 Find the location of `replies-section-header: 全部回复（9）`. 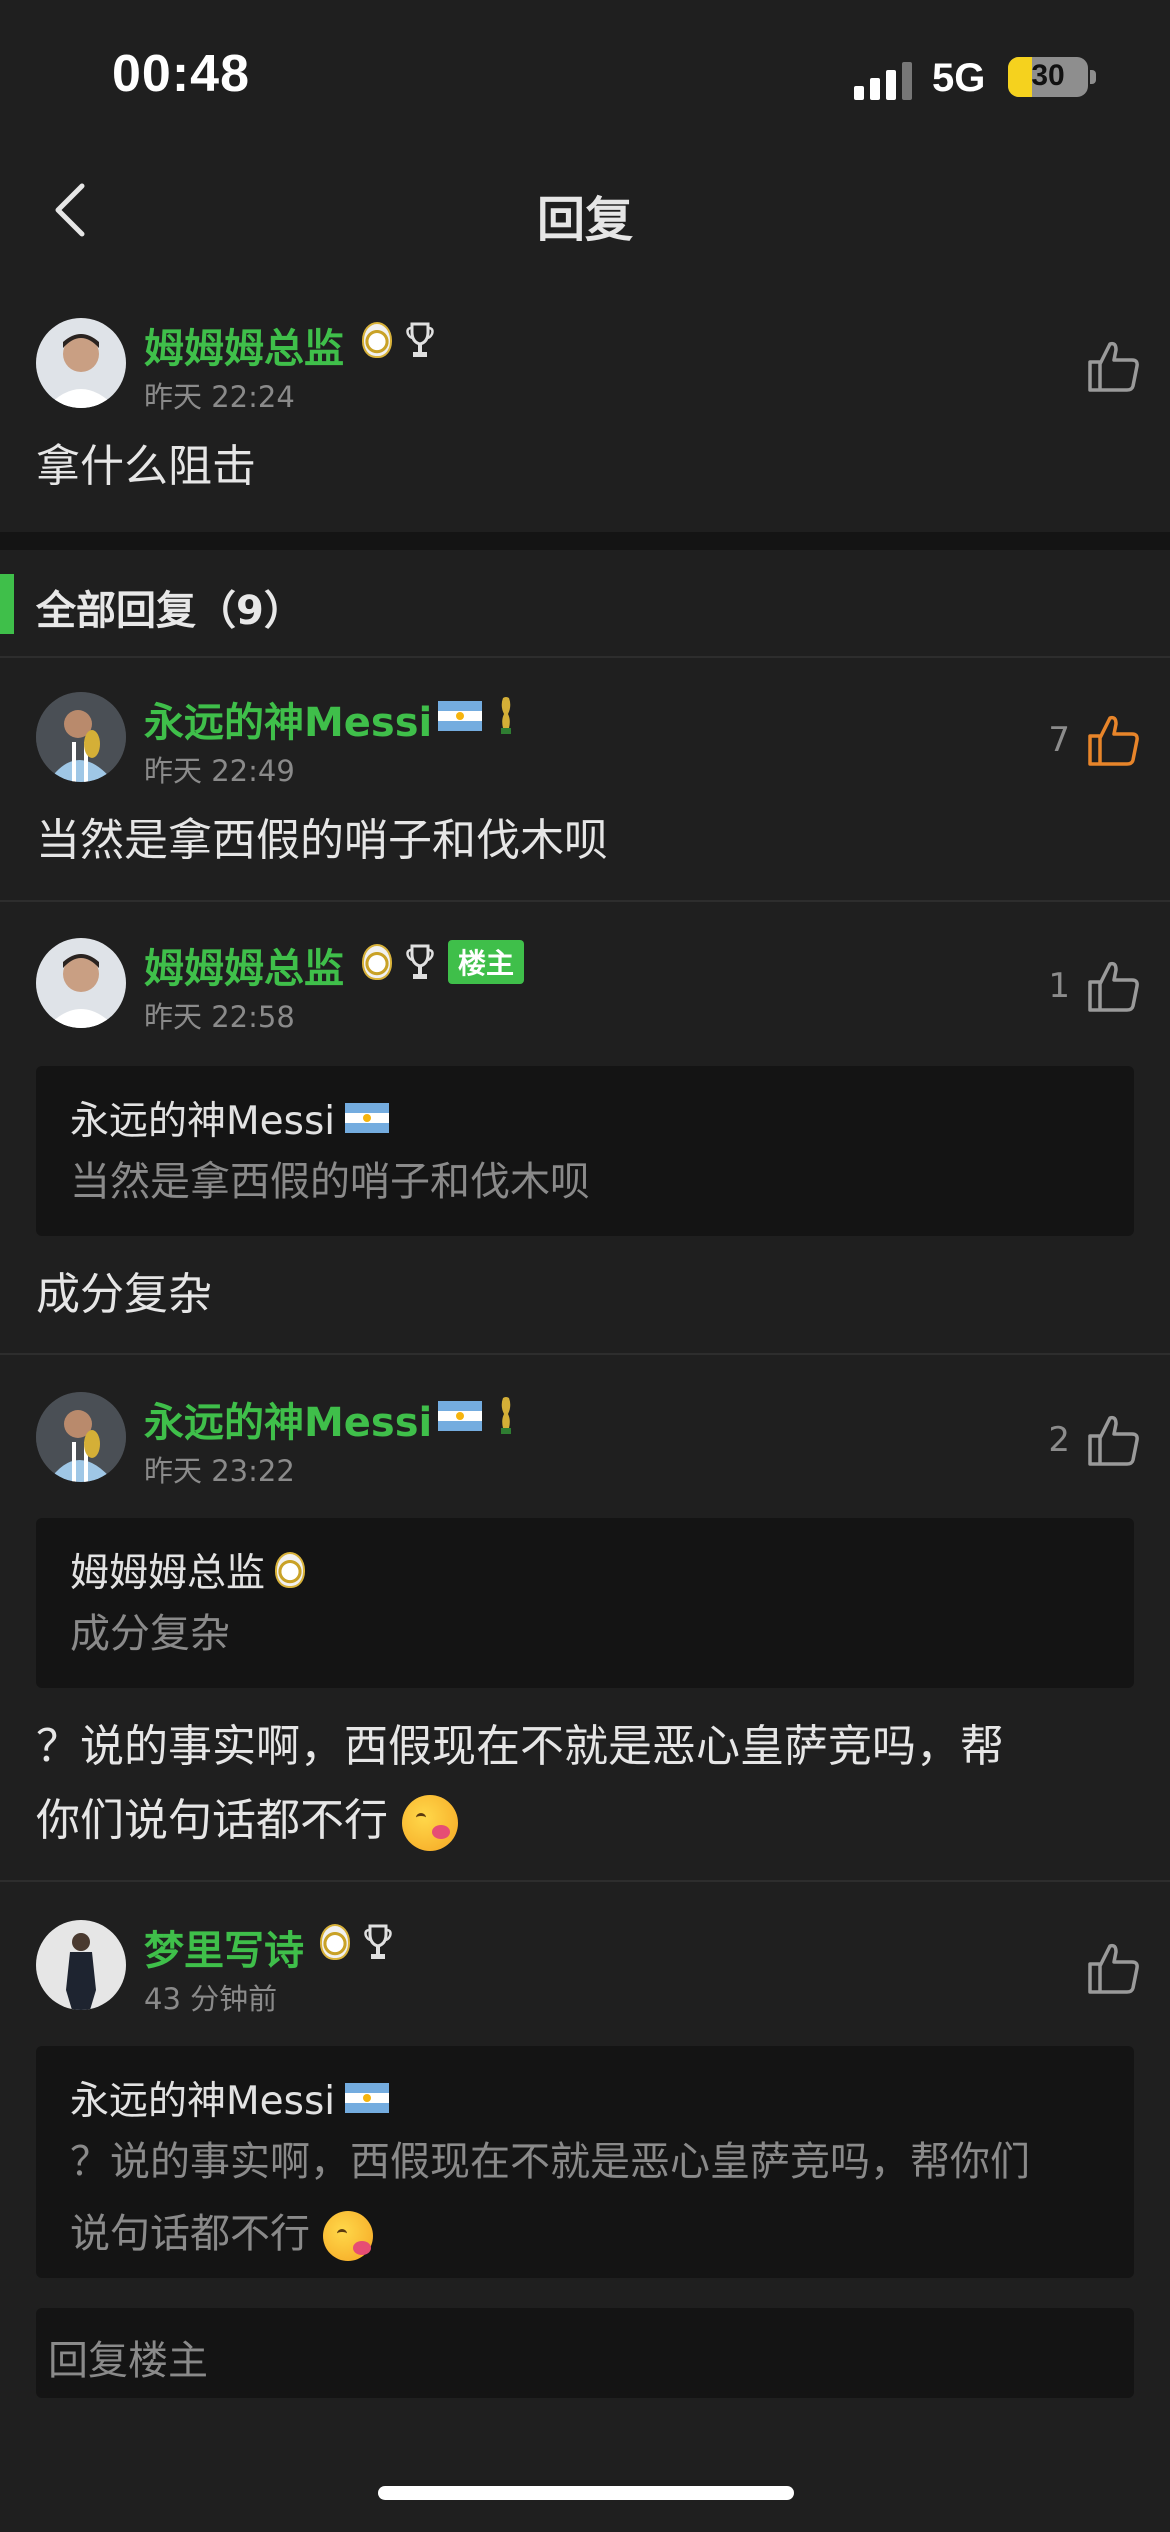

replies-section-header: 全部回复（9） is located at coordinates (585, 604).